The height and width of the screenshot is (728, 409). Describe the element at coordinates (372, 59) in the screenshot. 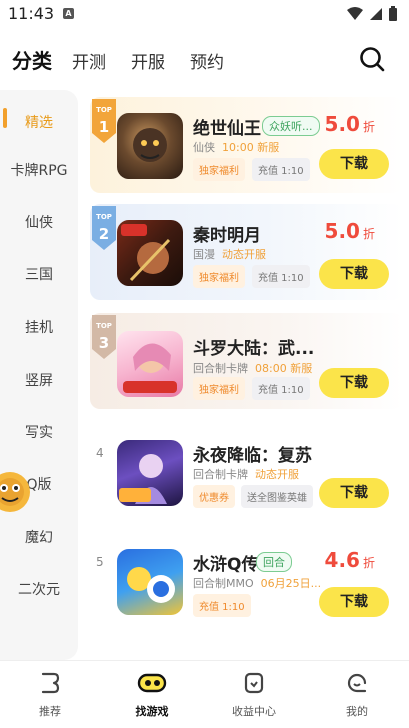

I see `search-icon` at that location.